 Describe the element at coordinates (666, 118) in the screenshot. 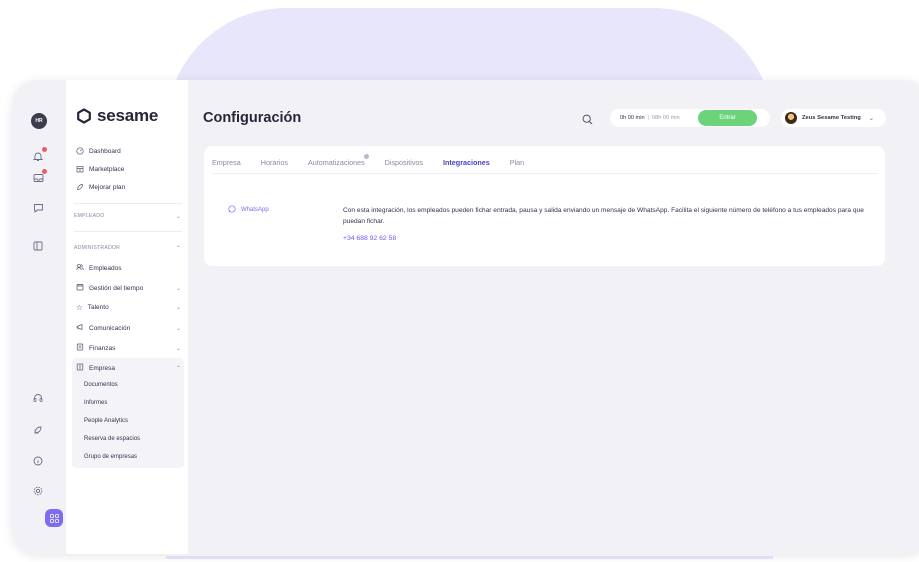

I see `total-time: 08h 00 min` at that location.